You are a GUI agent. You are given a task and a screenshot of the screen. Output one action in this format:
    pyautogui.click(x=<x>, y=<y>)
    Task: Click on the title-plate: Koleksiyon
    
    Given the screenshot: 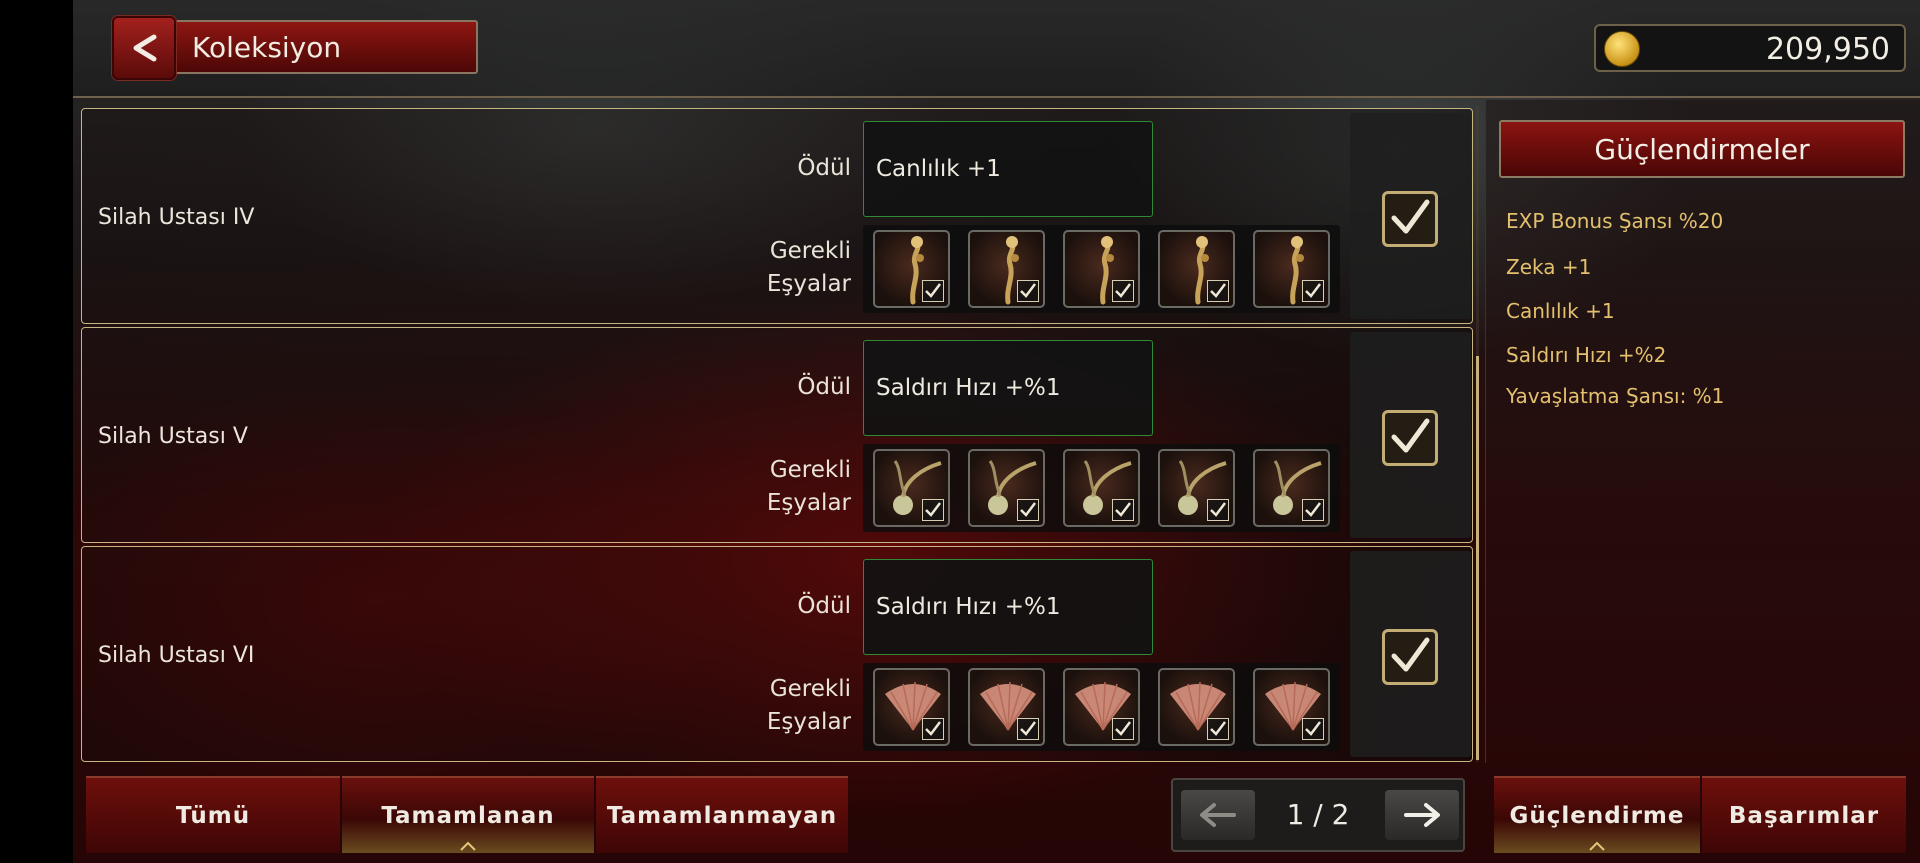 What is the action you would take?
    pyautogui.click(x=325, y=47)
    